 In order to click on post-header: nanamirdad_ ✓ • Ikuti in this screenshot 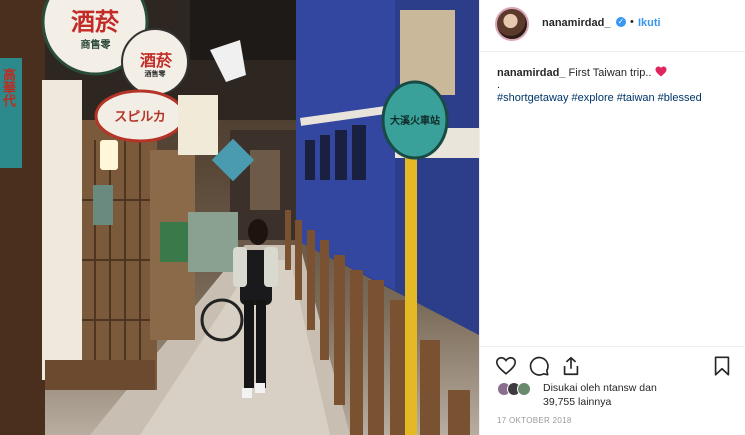, I will do `click(612, 26)`.